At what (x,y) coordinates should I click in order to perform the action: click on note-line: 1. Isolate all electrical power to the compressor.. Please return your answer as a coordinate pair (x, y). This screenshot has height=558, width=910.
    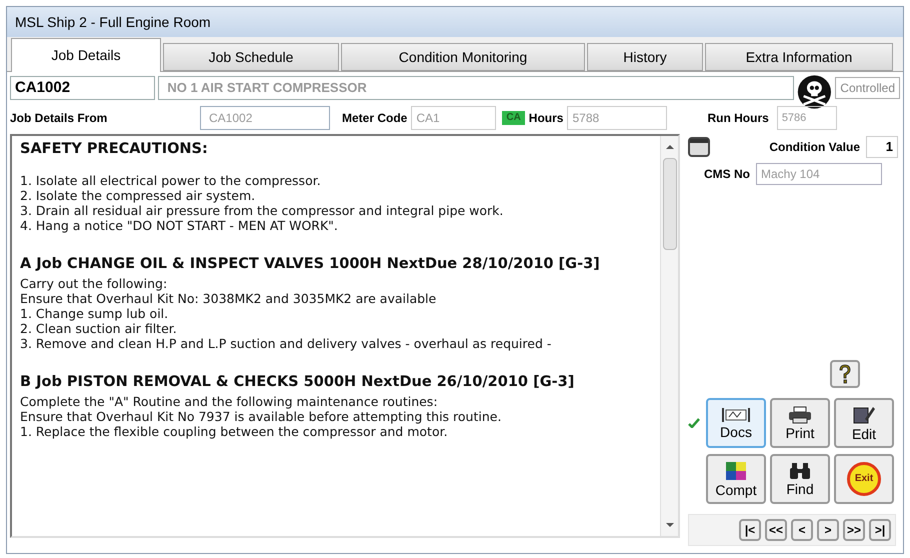
    Looking at the image, I should click on (171, 180).